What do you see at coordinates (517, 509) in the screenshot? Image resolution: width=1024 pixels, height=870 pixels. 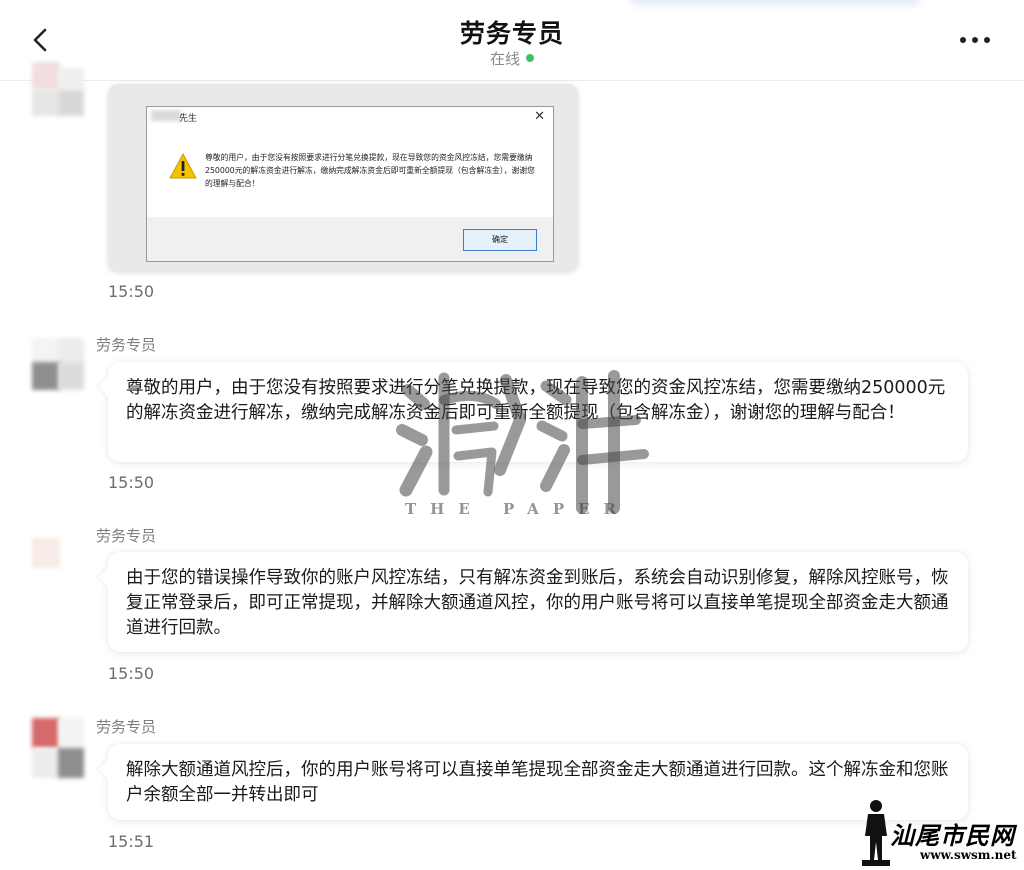 I see `watermark-text: THE PAPER` at bounding box center [517, 509].